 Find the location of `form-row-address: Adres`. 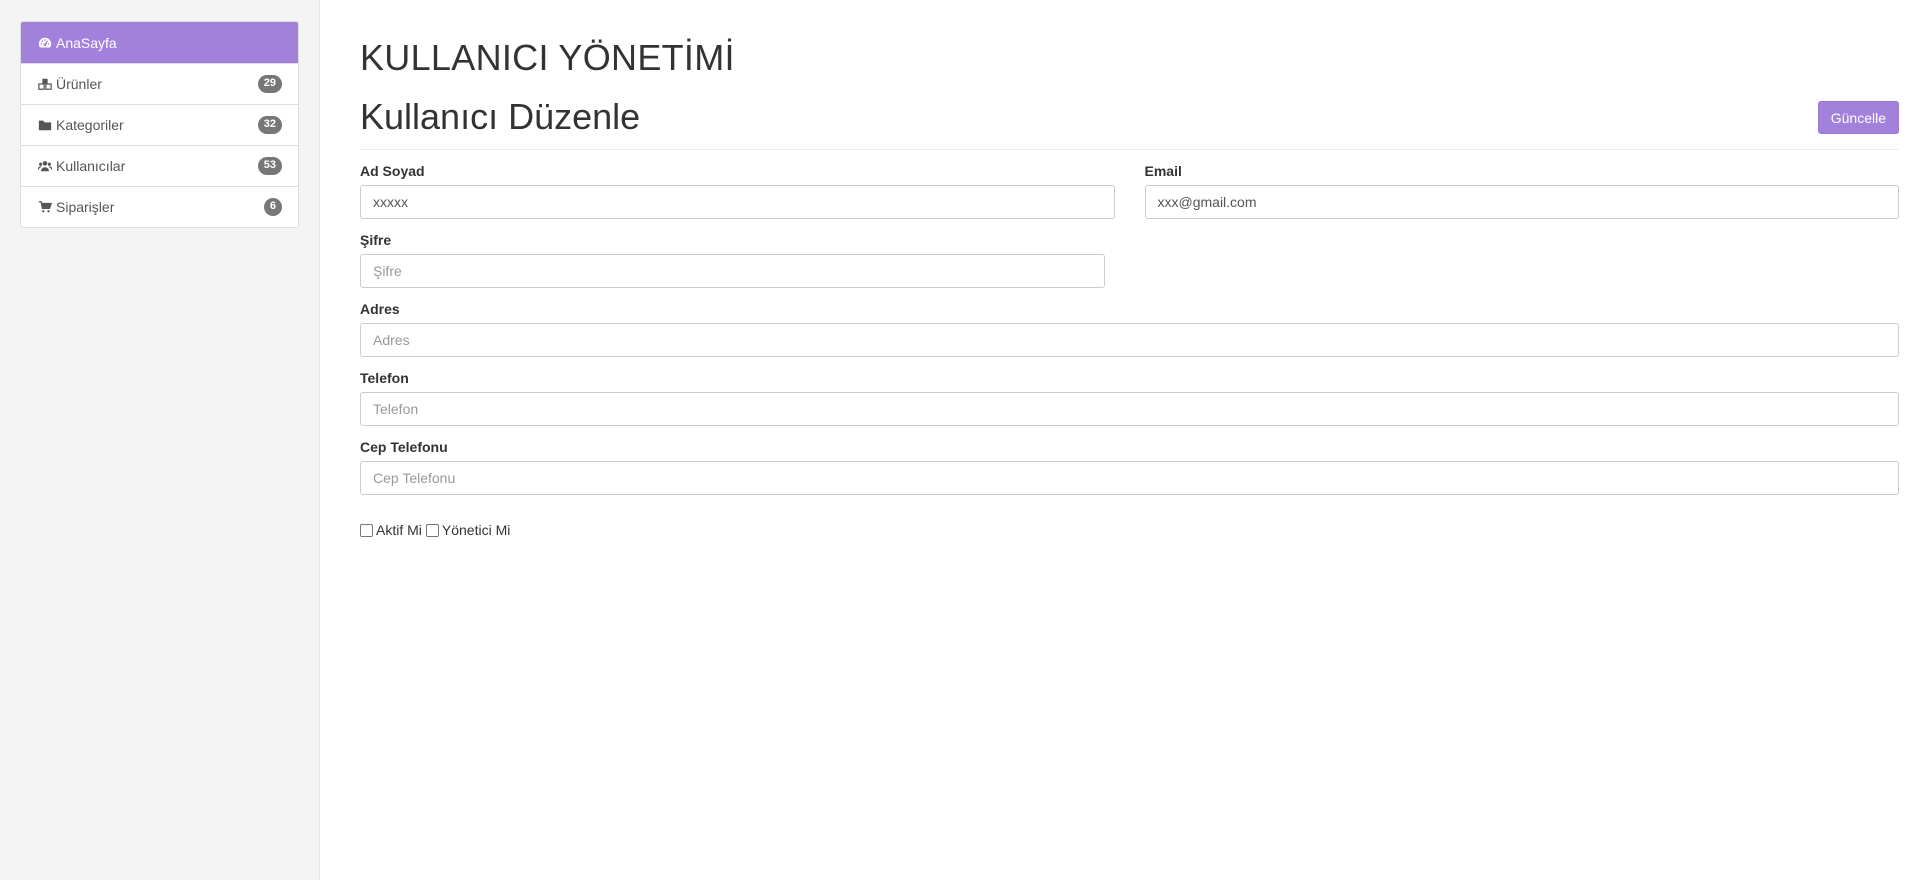

form-row-address: Adres is located at coordinates (1129, 329).